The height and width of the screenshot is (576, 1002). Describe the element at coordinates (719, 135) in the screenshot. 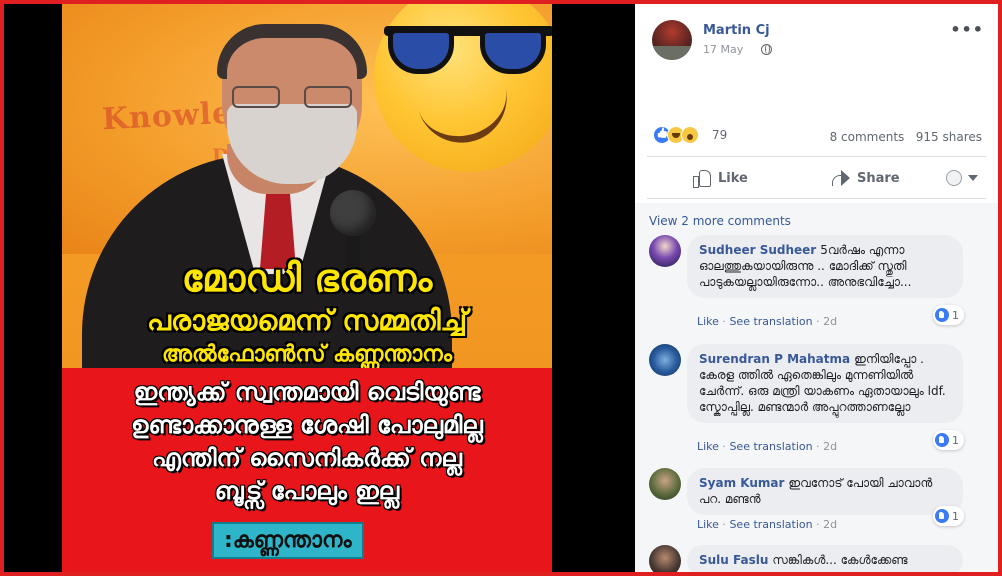

I see `reaction-count: 79` at that location.